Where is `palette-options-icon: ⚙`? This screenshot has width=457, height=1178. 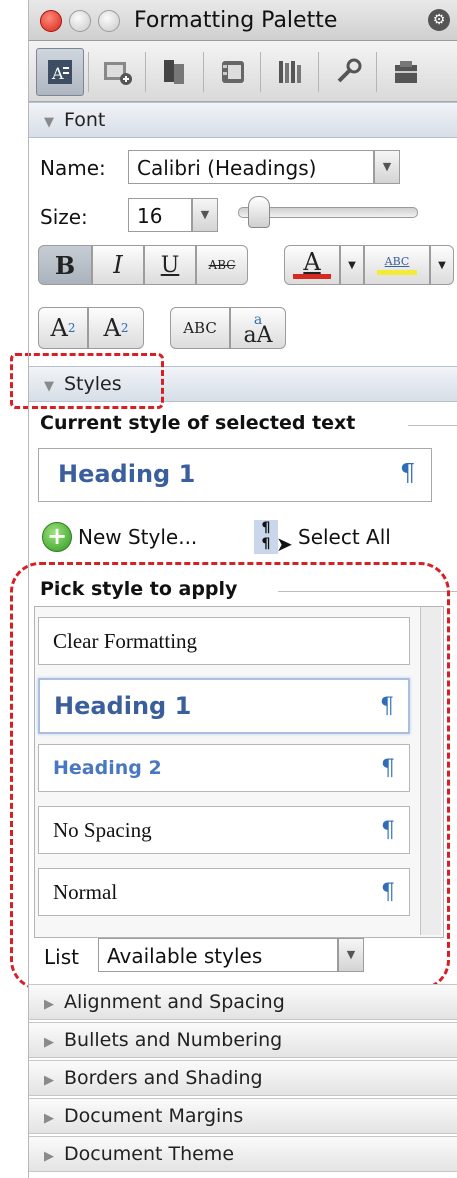
palette-options-icon: ⚙ is located at coordinates (439, 20).